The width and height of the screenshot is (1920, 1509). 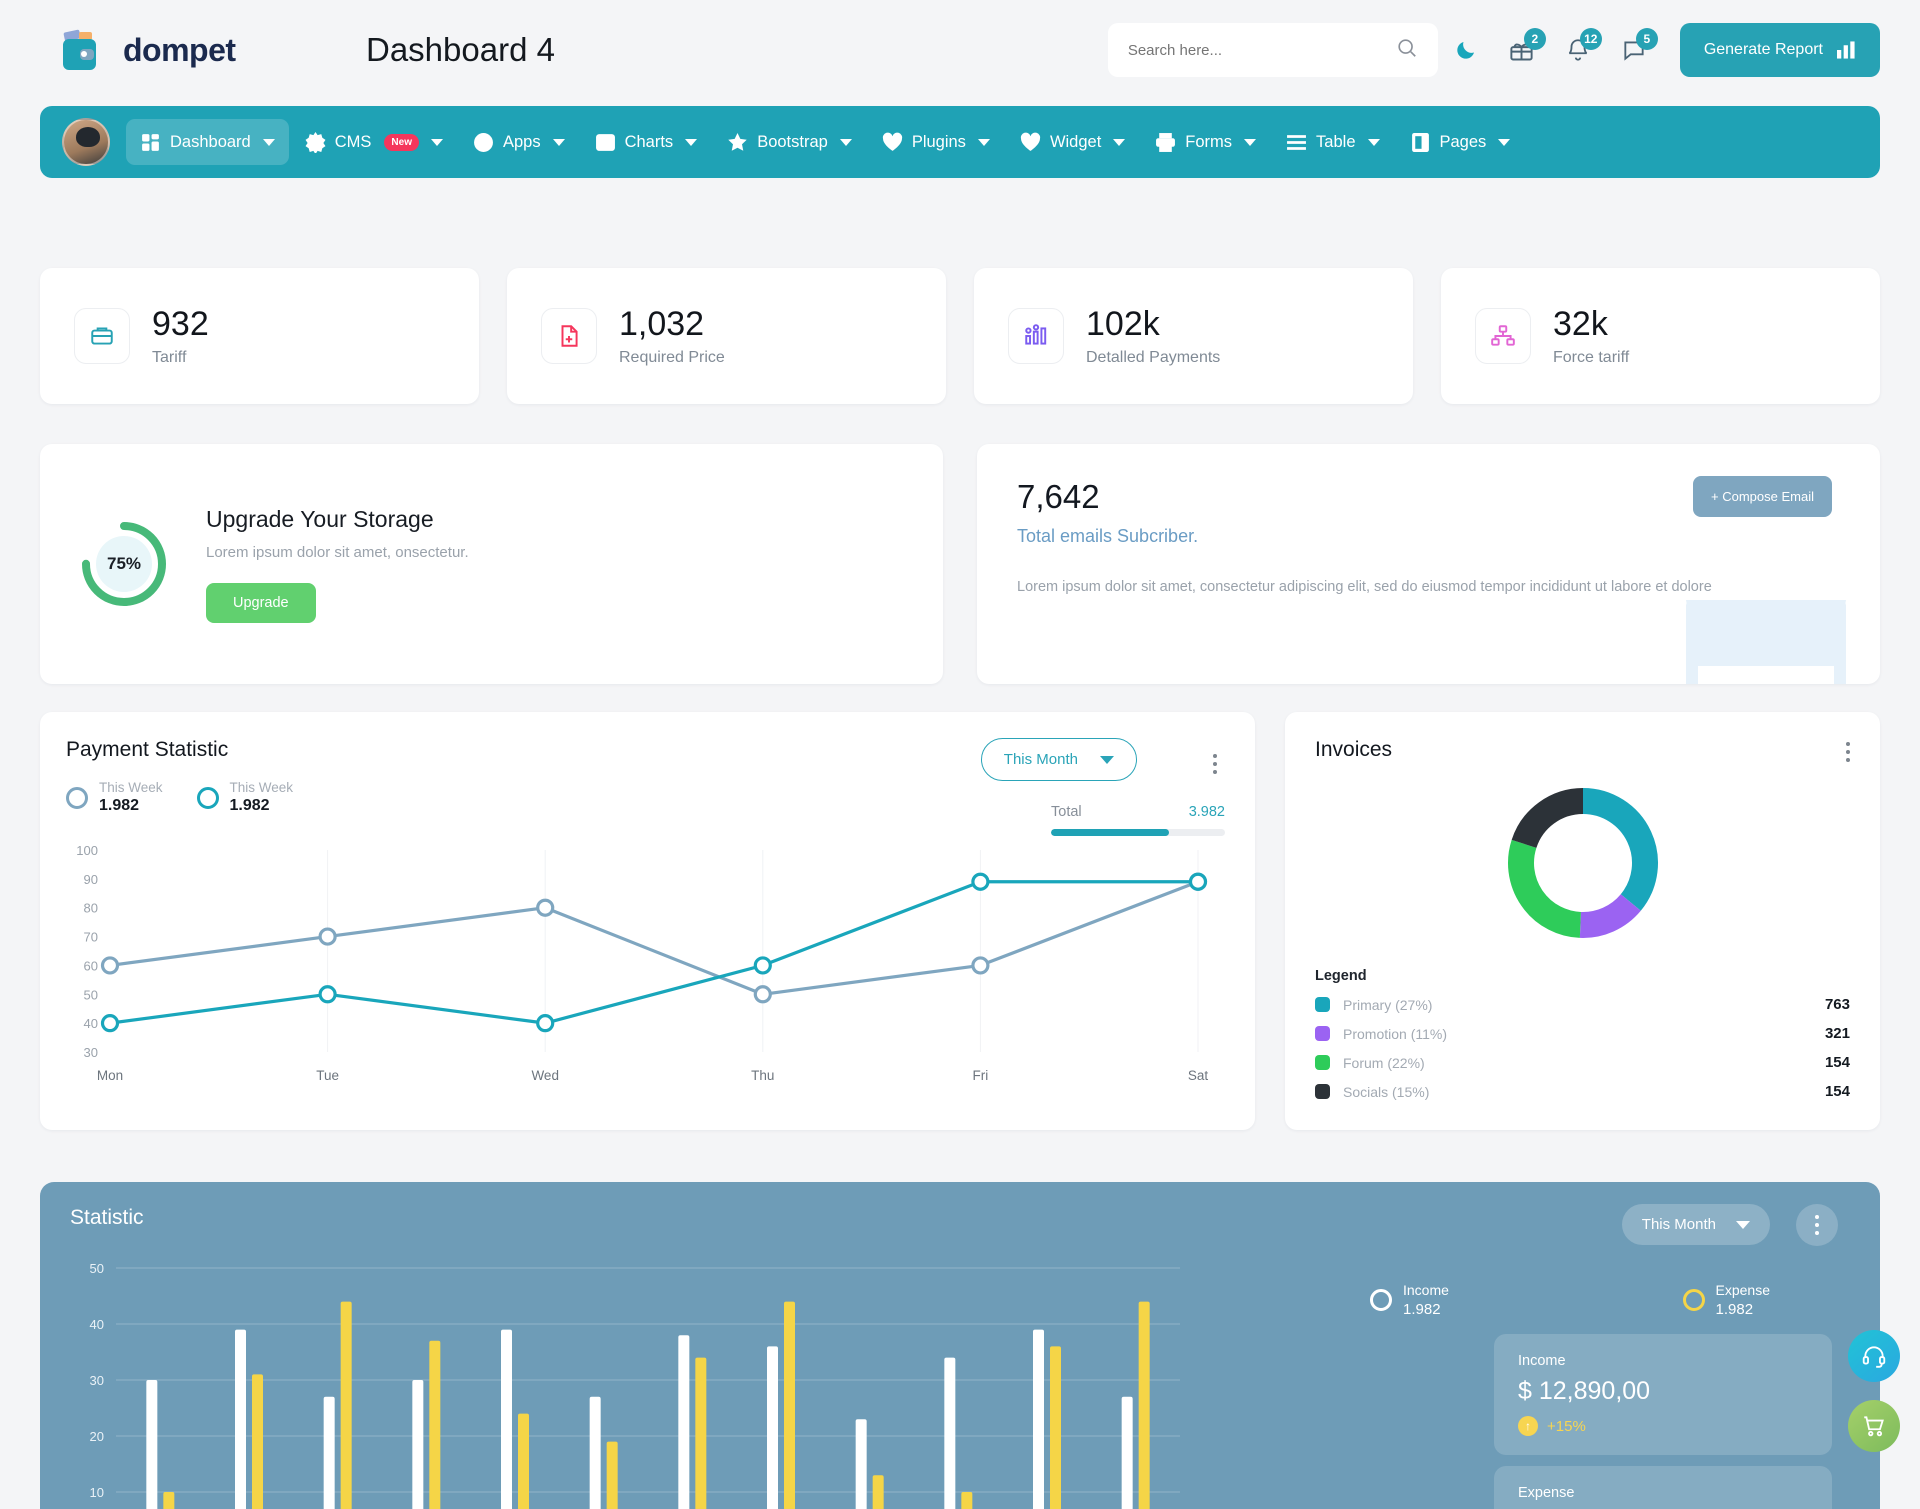 I want to click on svg-text: 90, so click(x=91, y=879).